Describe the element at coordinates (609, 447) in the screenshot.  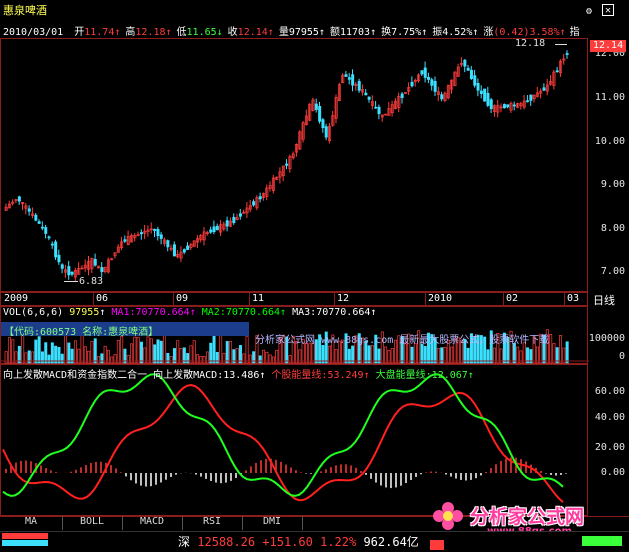
I see `ind-tick-20: 20.00` at that location.